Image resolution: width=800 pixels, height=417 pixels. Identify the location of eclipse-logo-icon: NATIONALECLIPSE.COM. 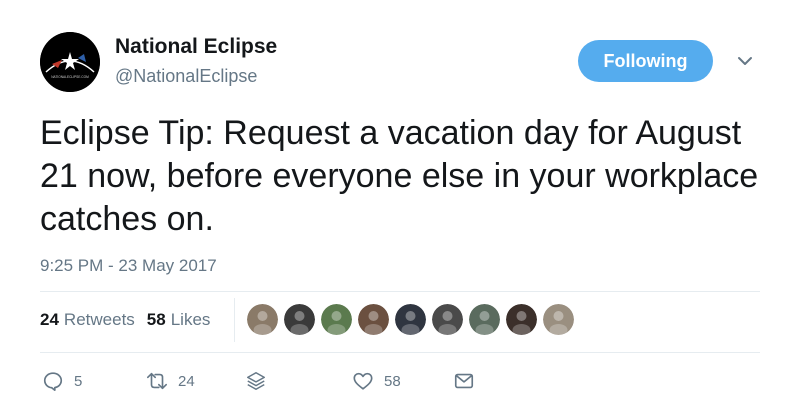
(70, 62).